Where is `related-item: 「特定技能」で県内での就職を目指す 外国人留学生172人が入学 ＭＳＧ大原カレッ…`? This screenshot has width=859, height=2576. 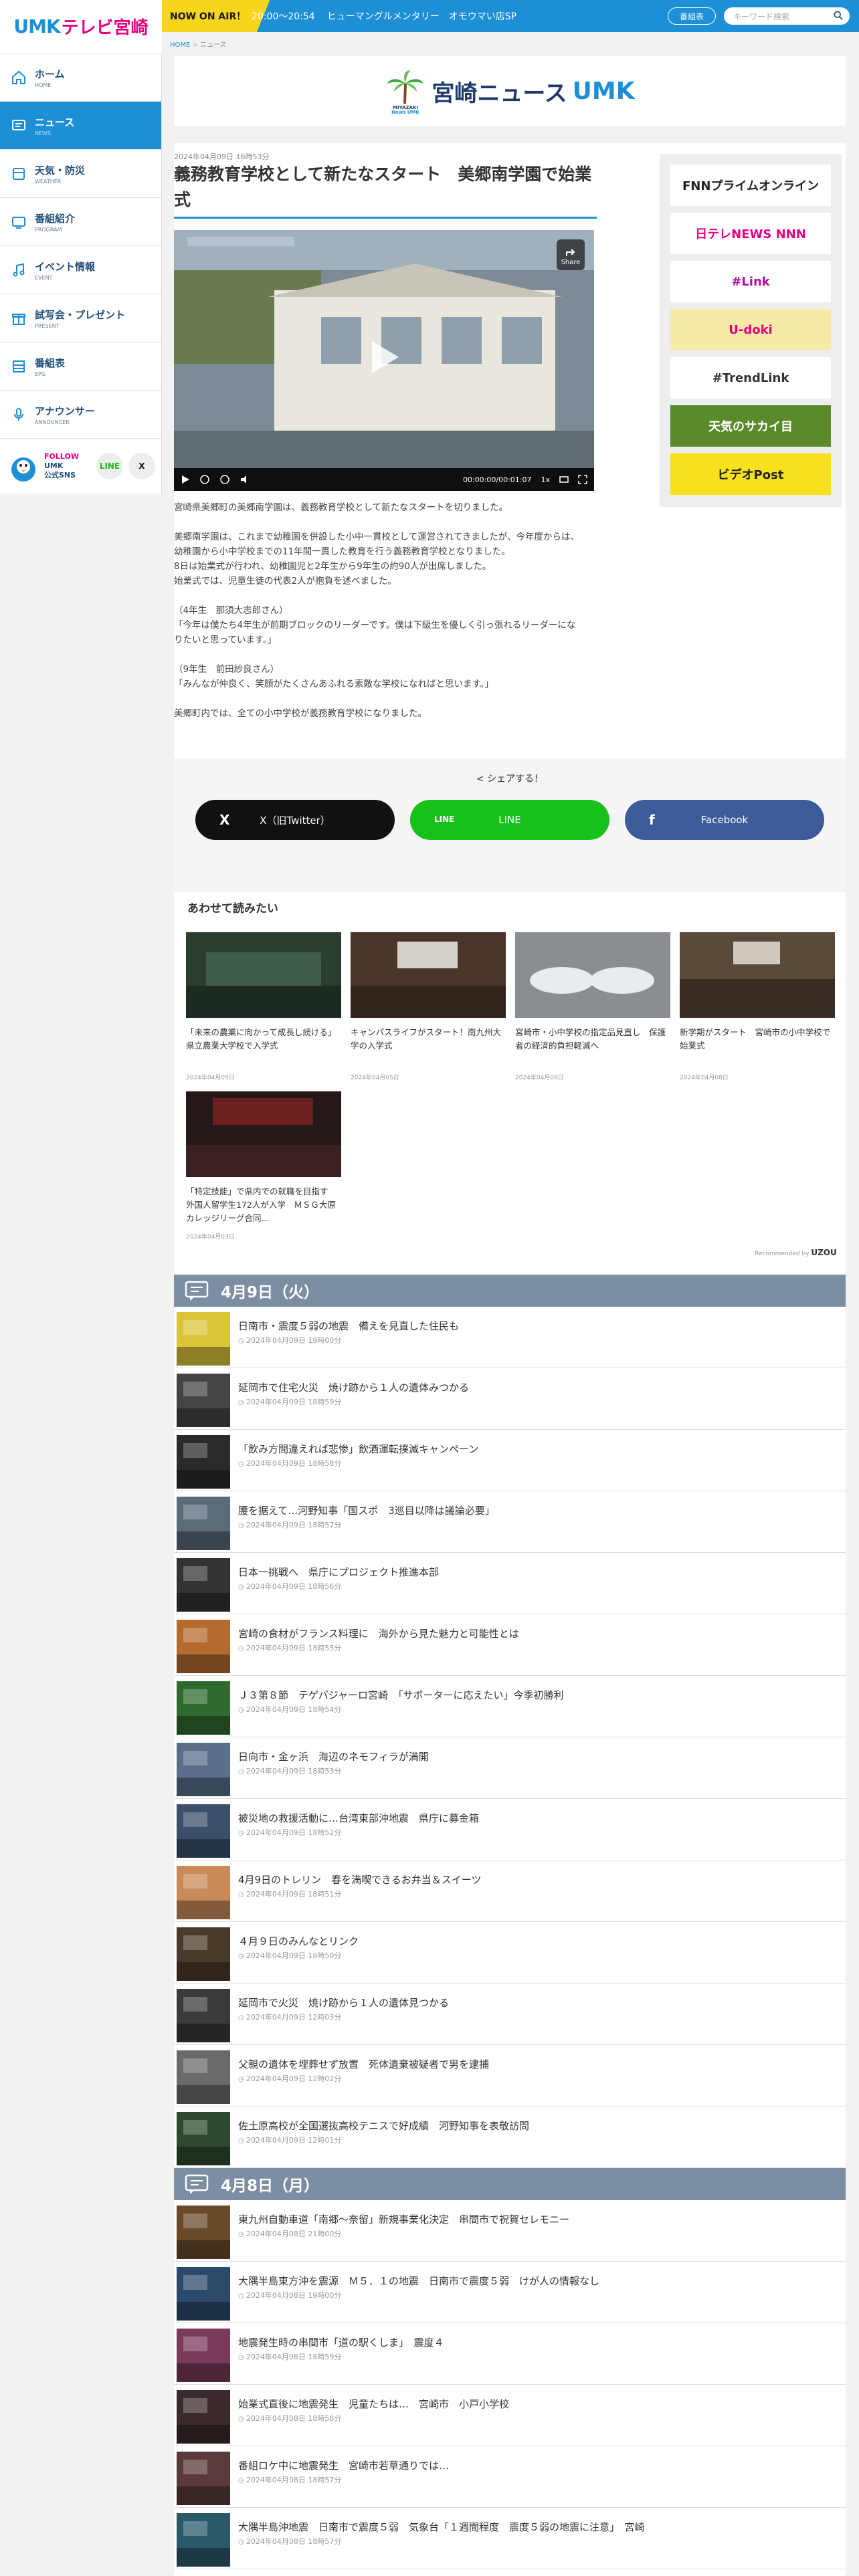 related-item: 「特定技能」で県内での就職を目指す 外国人留学生172人が入学 ＭＳＧ大原カレッ… is located at coordinates (263, 1166).